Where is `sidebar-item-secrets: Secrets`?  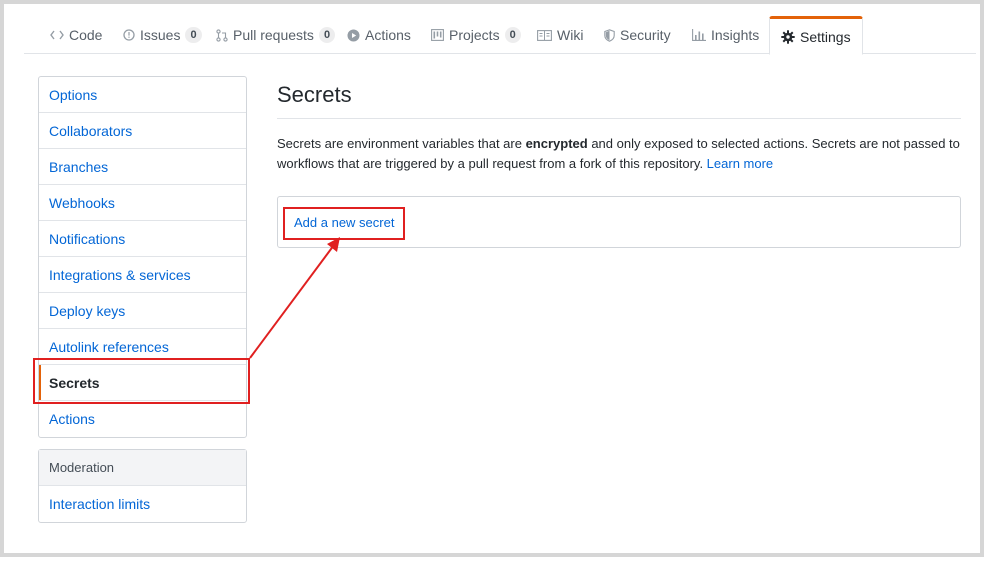 sidebar-item-secrets: Secrets is located at coordinates (142, 383).